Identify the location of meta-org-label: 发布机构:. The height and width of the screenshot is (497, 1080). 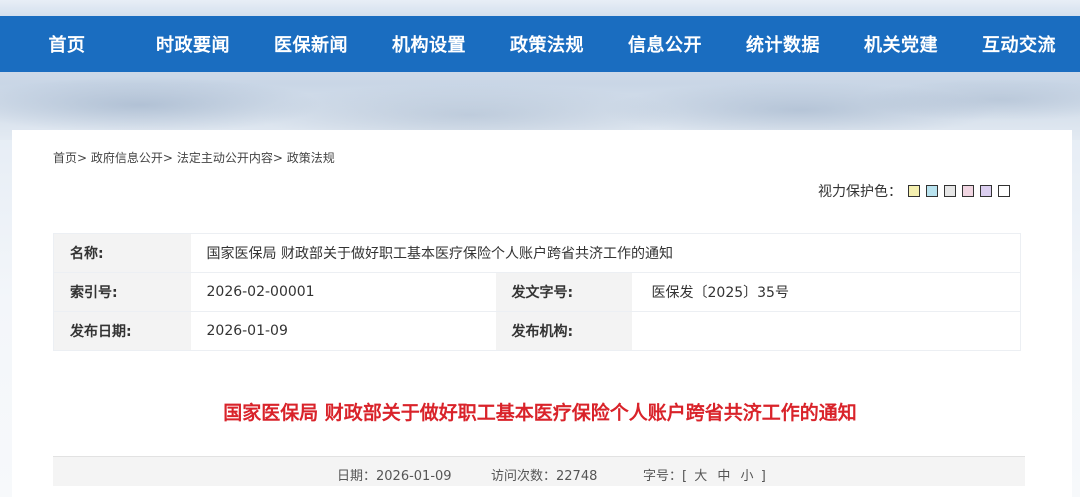
(563, 331).